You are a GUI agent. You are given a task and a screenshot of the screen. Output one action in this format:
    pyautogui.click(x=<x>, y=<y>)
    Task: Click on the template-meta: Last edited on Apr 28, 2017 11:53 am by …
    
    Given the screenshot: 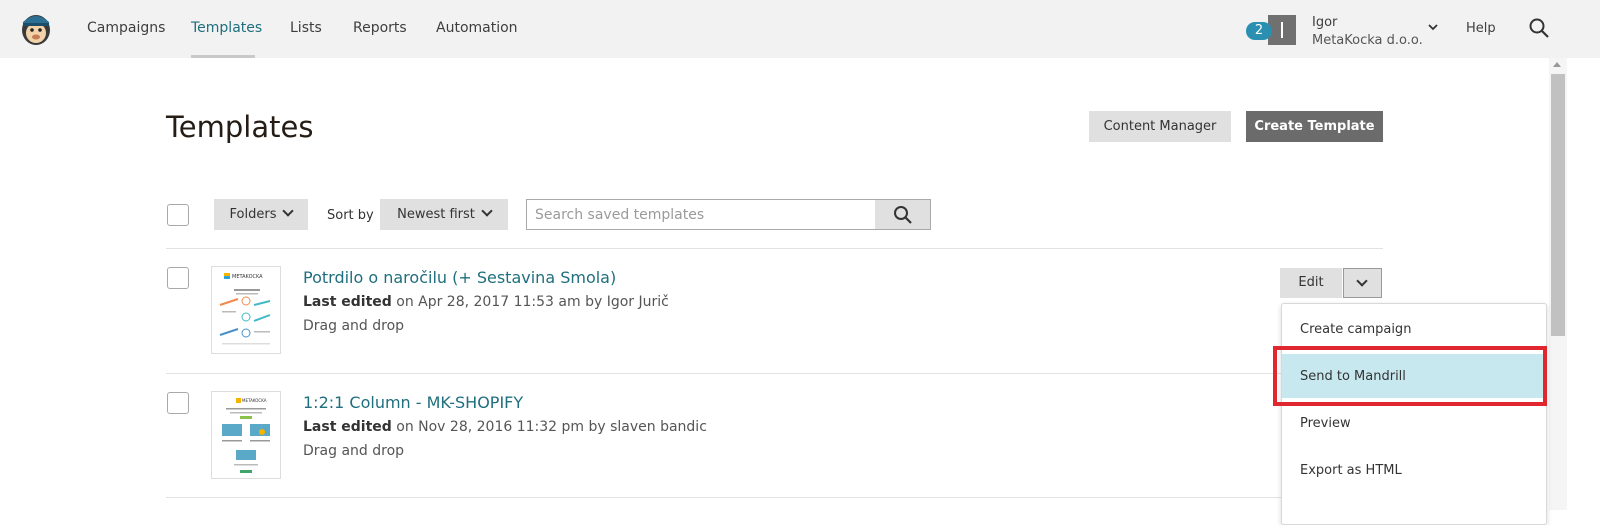 What is the action you would take?
    pyautogui.click(x=486, y=302)
    